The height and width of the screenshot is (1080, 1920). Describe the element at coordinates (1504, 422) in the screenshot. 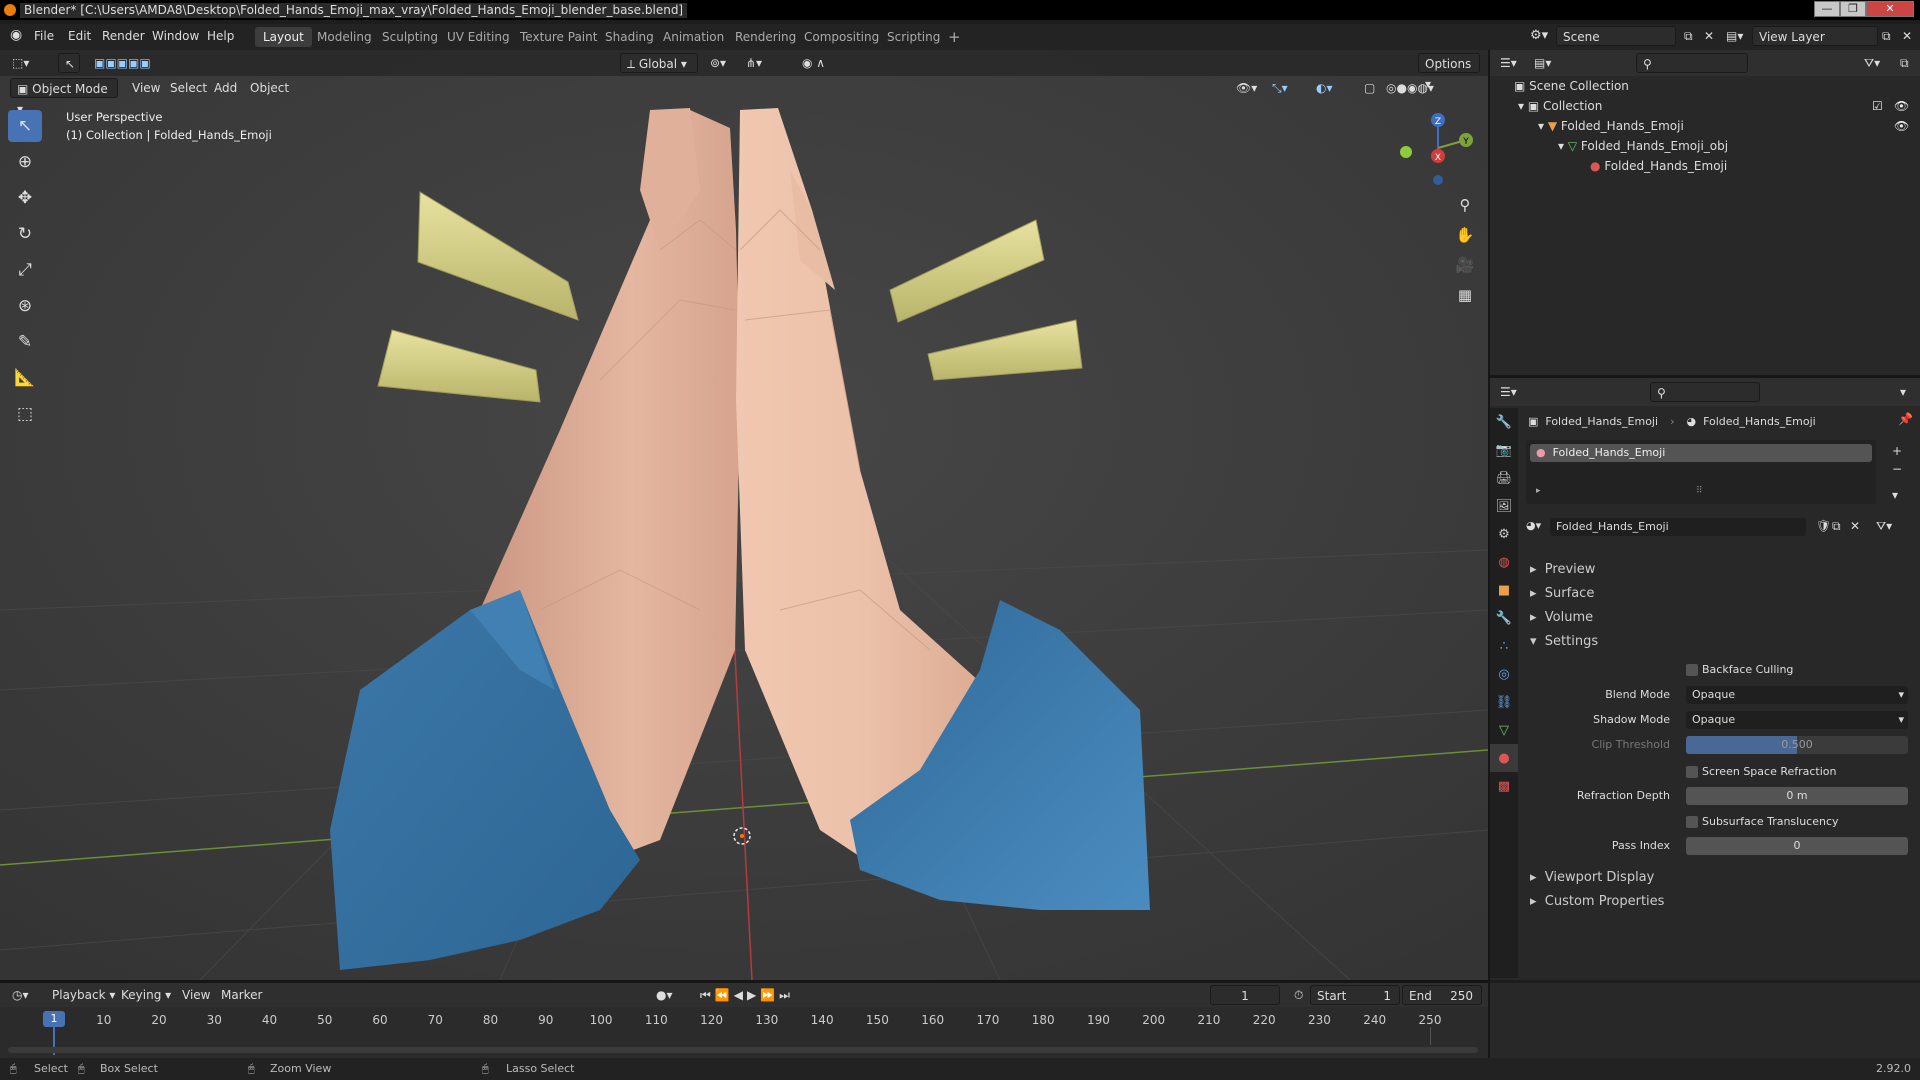

I see `tab-tool-icon: 🔧` at that location.